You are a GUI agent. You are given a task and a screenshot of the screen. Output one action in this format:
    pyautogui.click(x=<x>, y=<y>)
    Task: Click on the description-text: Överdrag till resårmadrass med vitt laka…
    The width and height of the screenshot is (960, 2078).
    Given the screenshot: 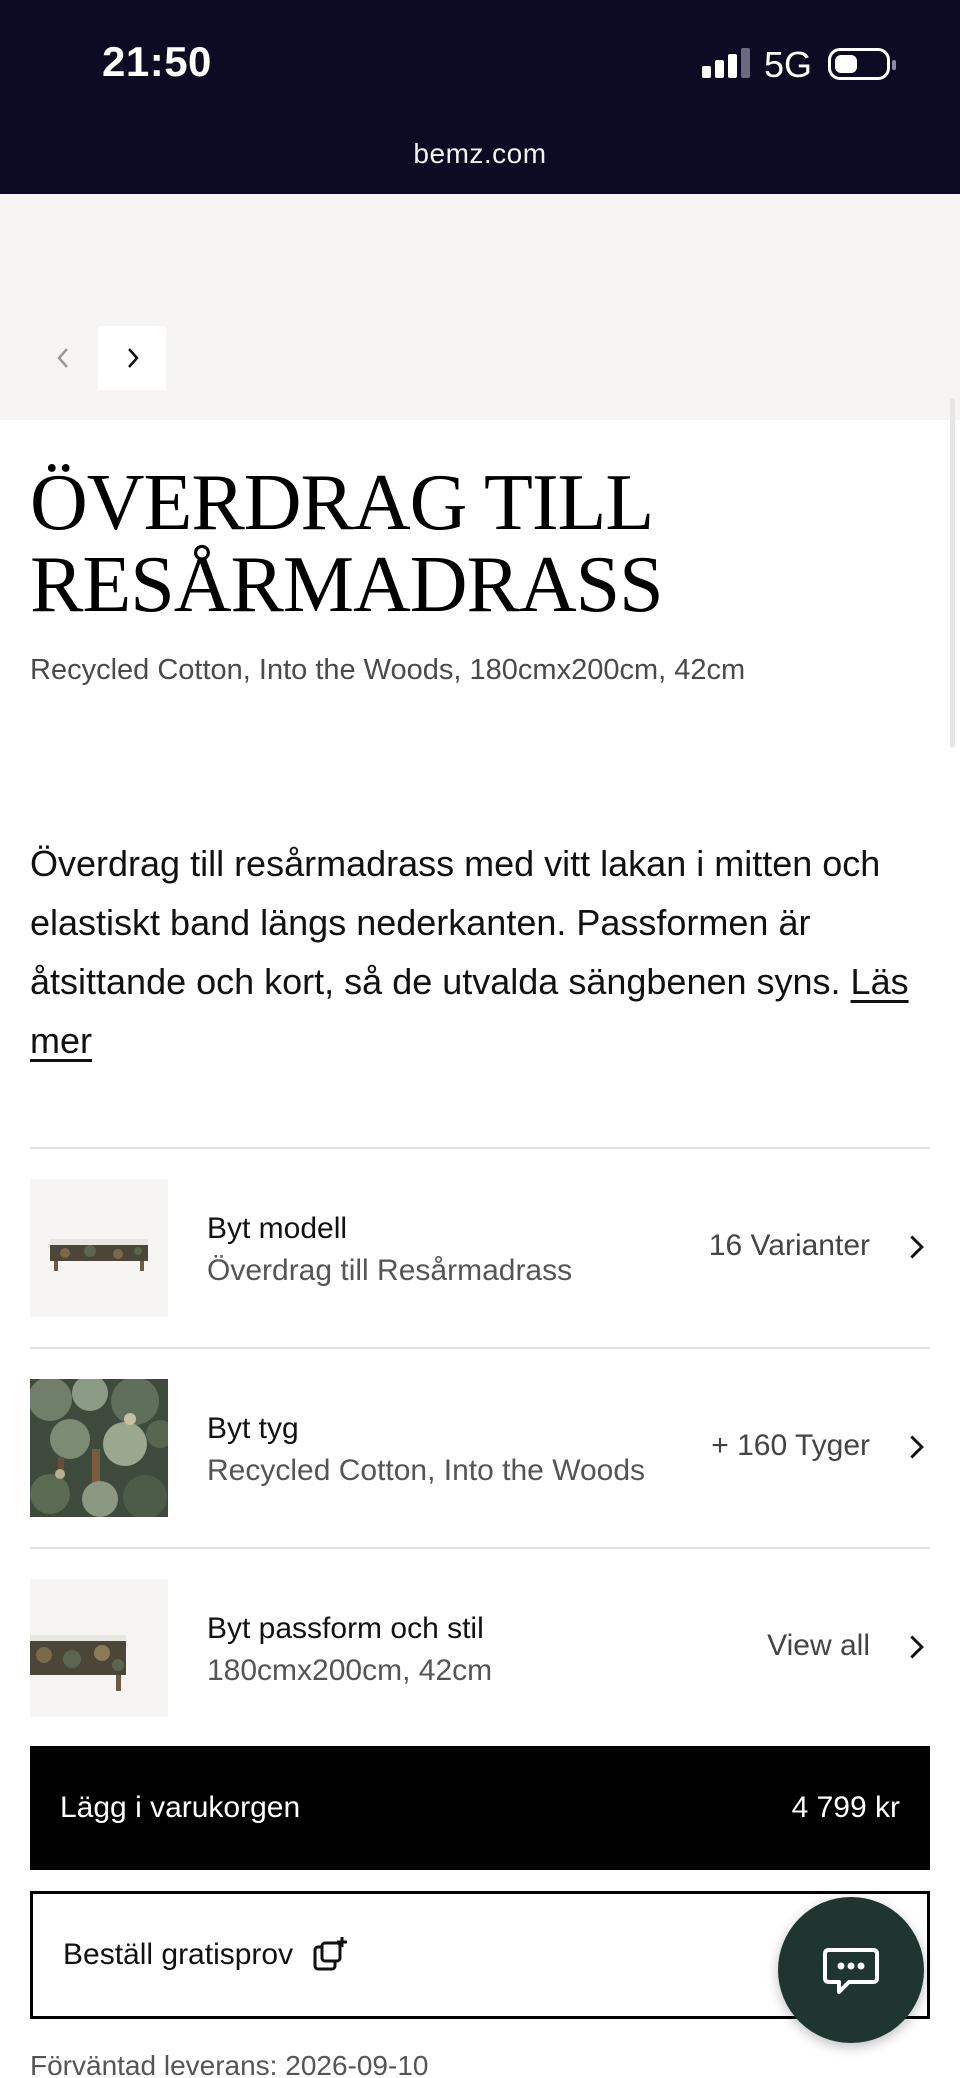 What is the action you would take?
    pyautogui.click(x=455, y=922)
    